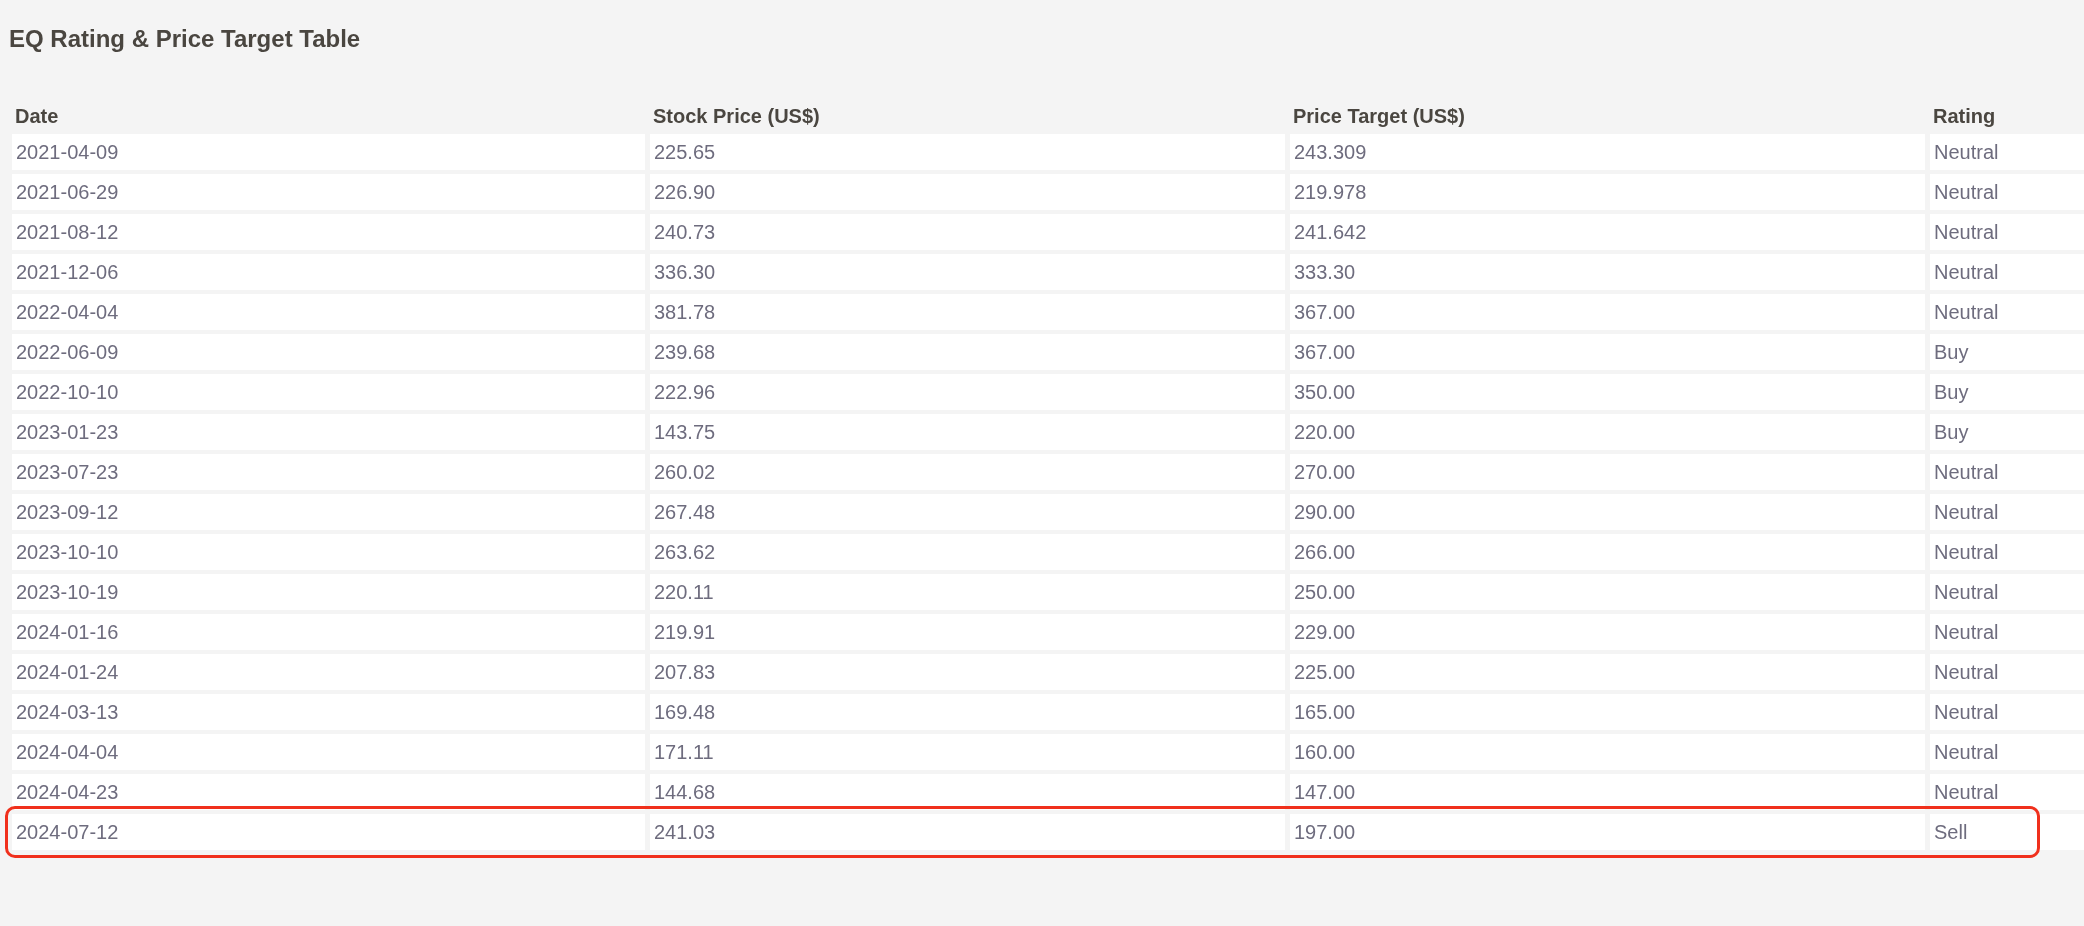  Describe the element at coordinates (1964, 116) in the screenshot. I see `column-header: Rating` at that location.